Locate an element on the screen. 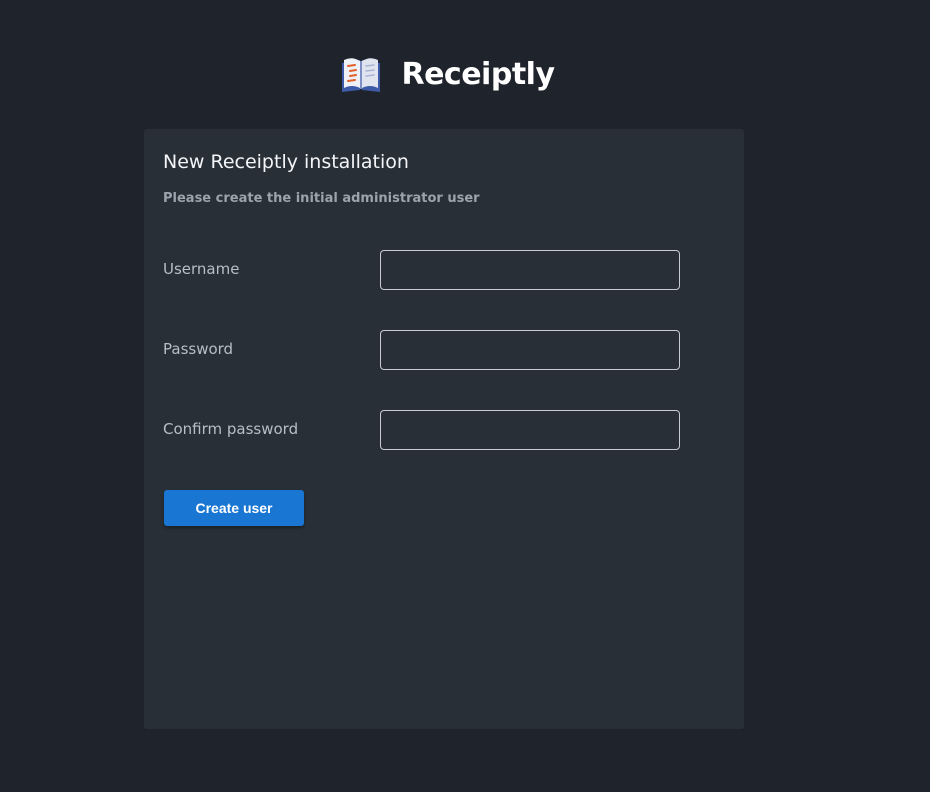  confirm-password-row: Confirm password is located at coordinates (421, 430).